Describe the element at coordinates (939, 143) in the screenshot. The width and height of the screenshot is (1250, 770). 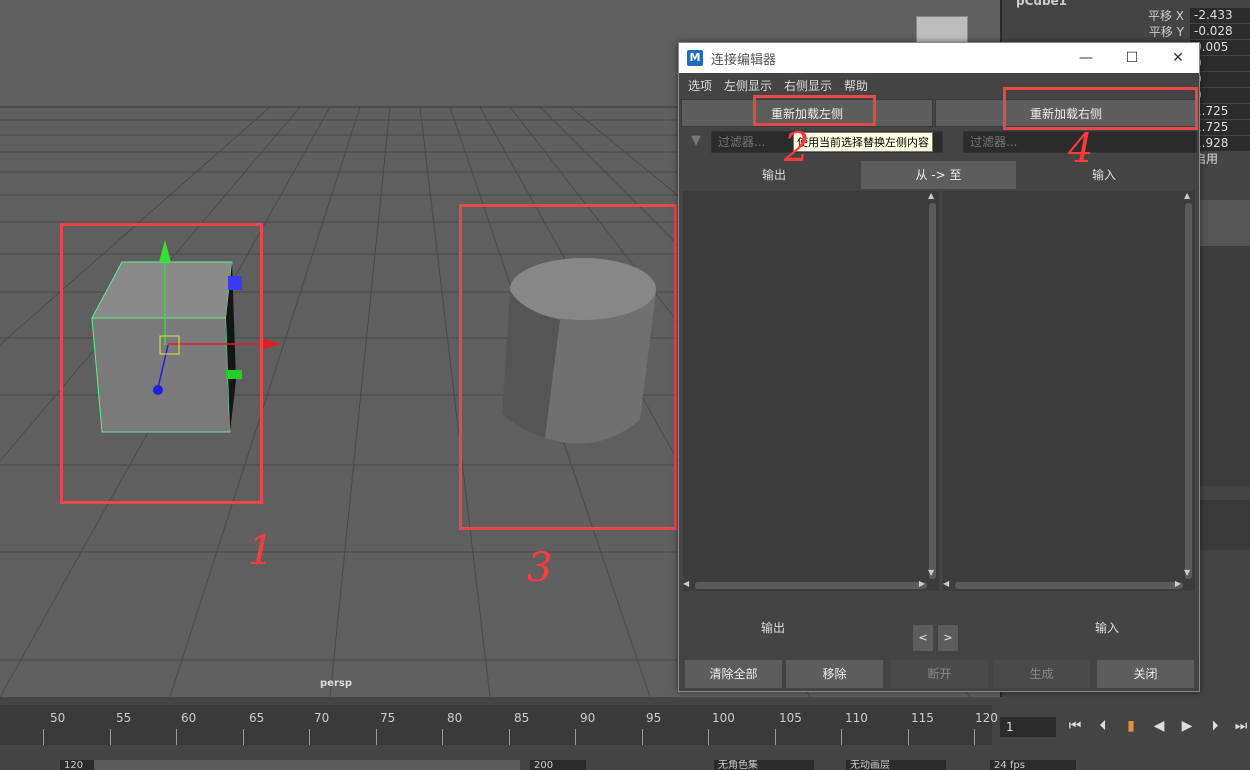
I see `filter-row: ▼` at that location.